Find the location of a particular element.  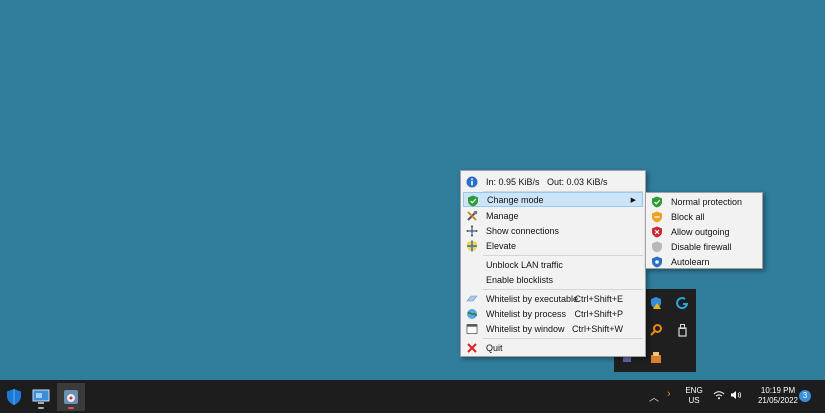

network-connections-icon is located at coordinates (471, 230).